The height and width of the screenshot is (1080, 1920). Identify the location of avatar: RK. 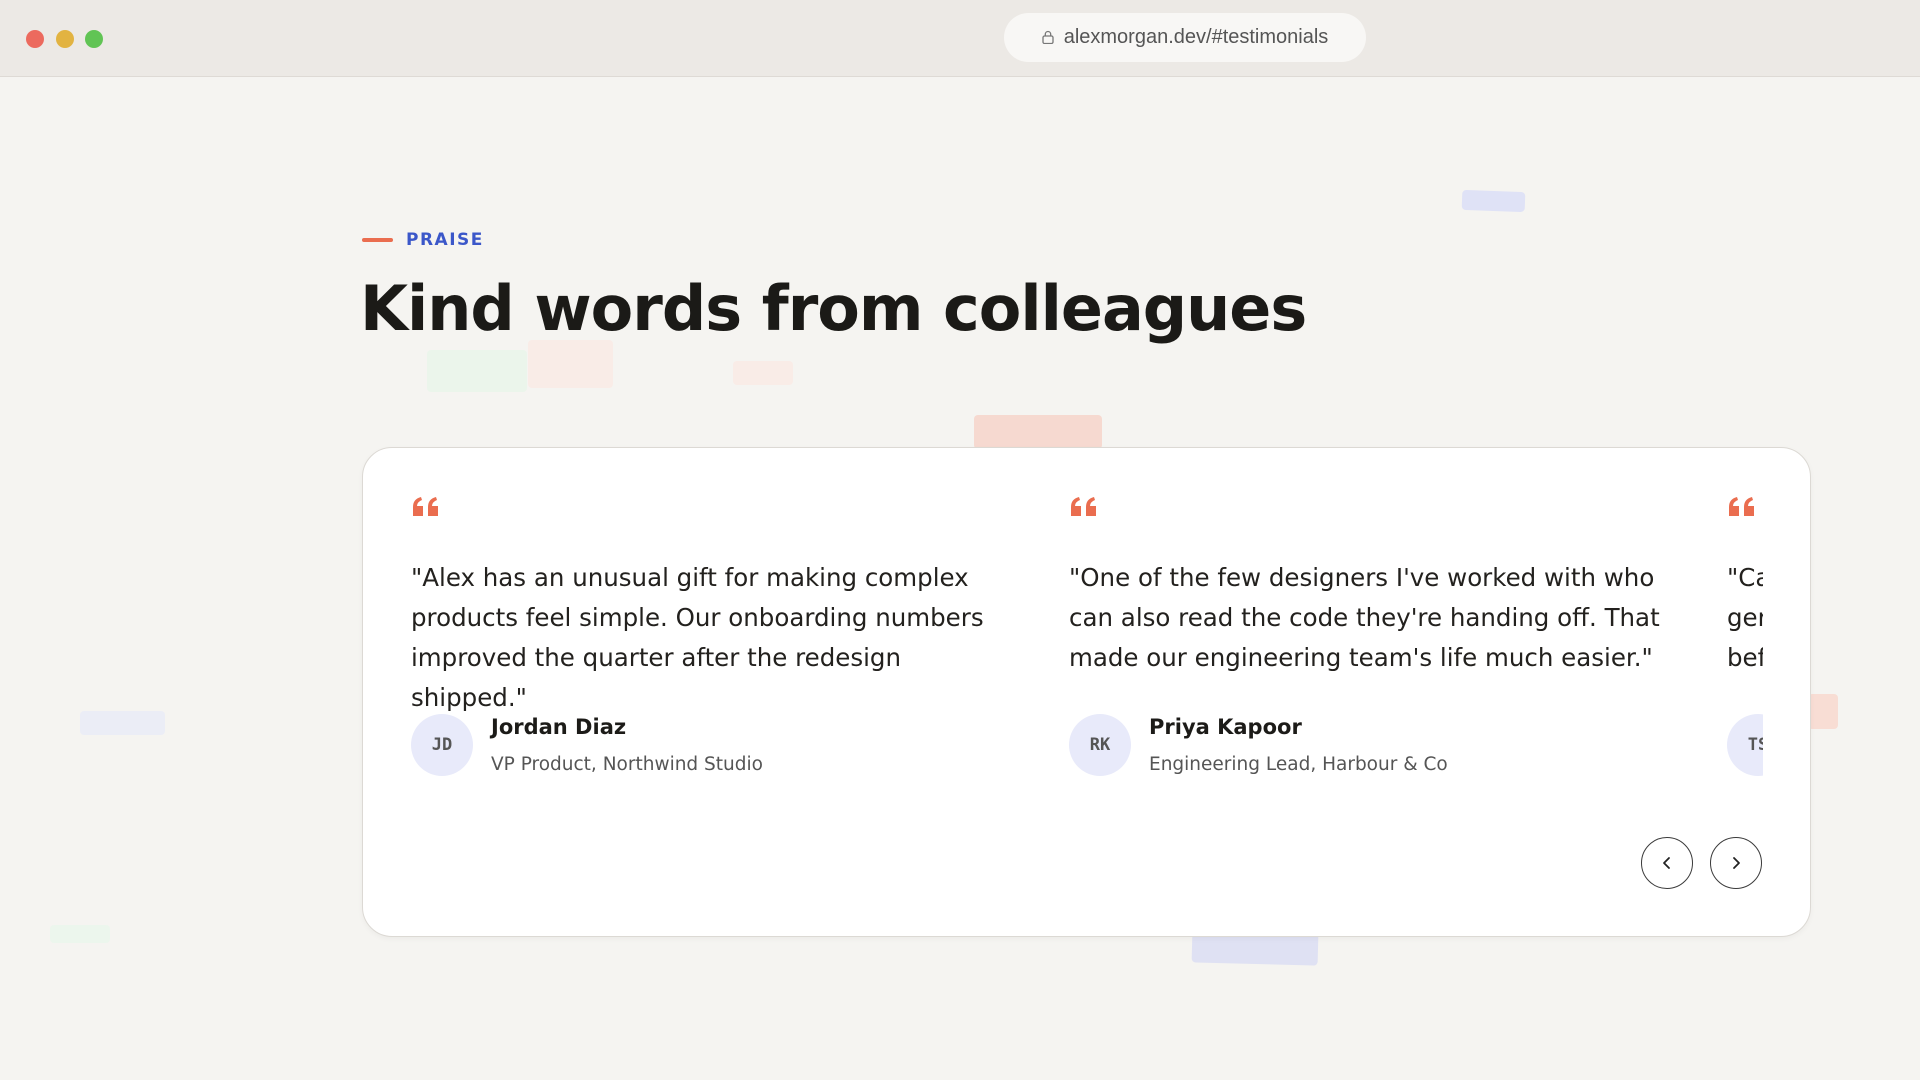
(1100, 745).